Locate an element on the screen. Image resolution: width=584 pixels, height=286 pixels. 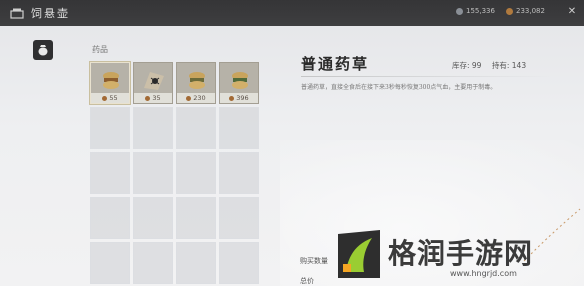
item-price: 35 is located at coordinates (153, 98).